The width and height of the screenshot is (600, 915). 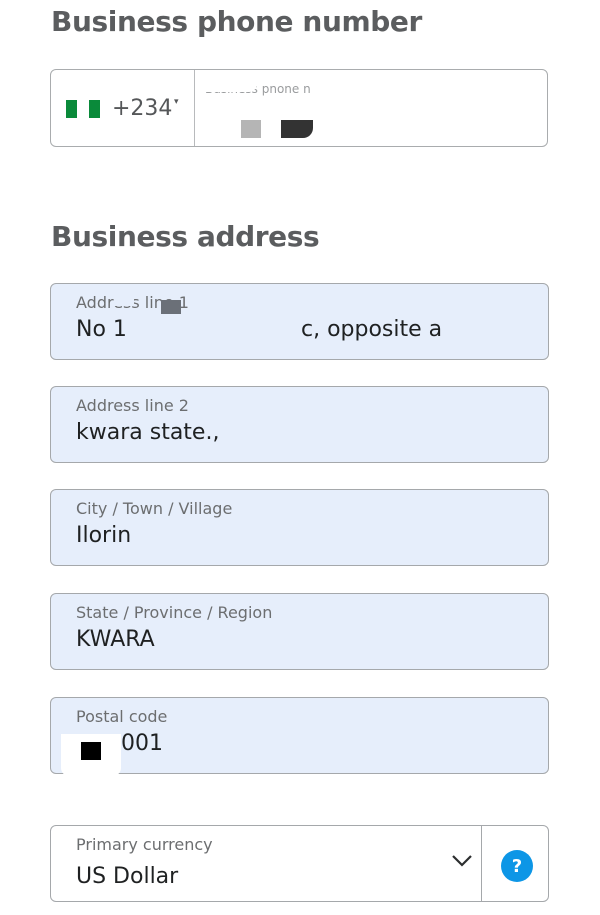 What do you see at coordinates (462, 861) in the screenshot?
I see `chevron-down-icon` at bounding box center [462, 861].